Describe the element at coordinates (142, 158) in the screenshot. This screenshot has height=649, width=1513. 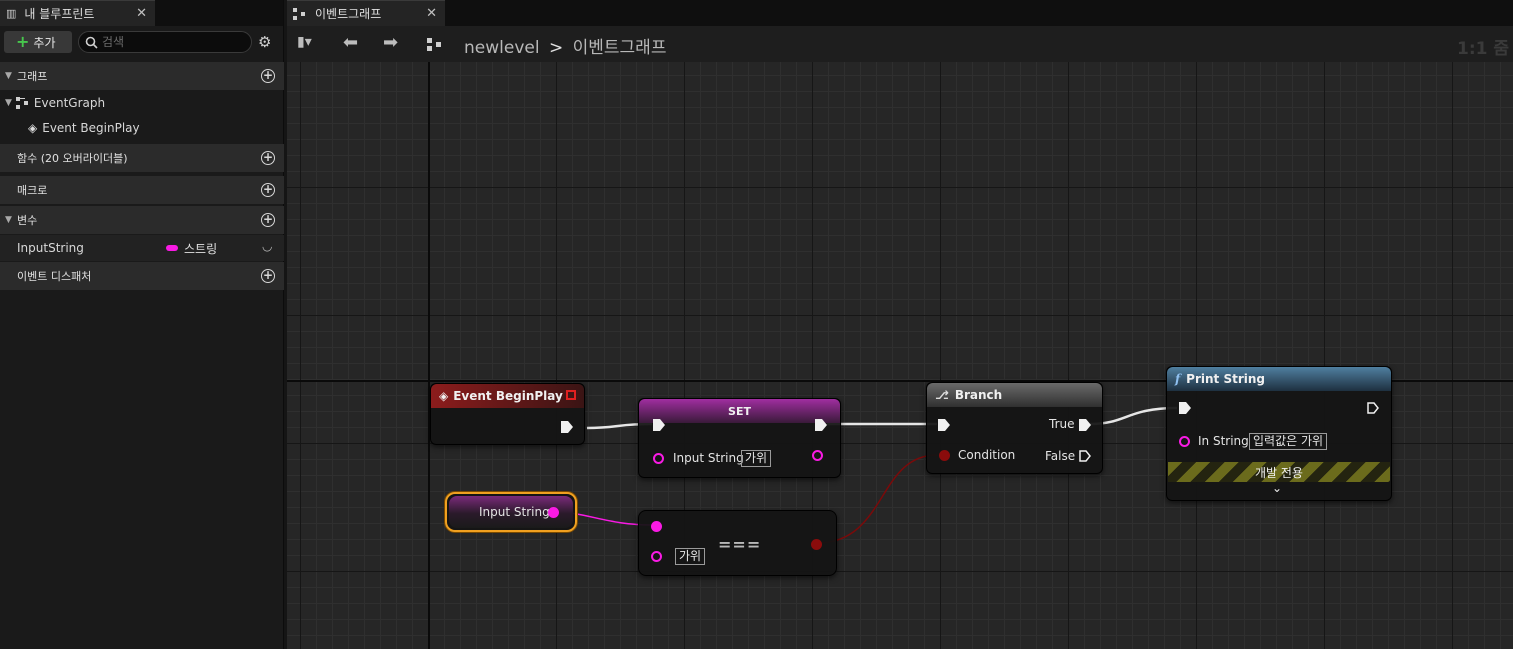
I see `section-functions: 함수 (20 오버라이더블) +` at that location.